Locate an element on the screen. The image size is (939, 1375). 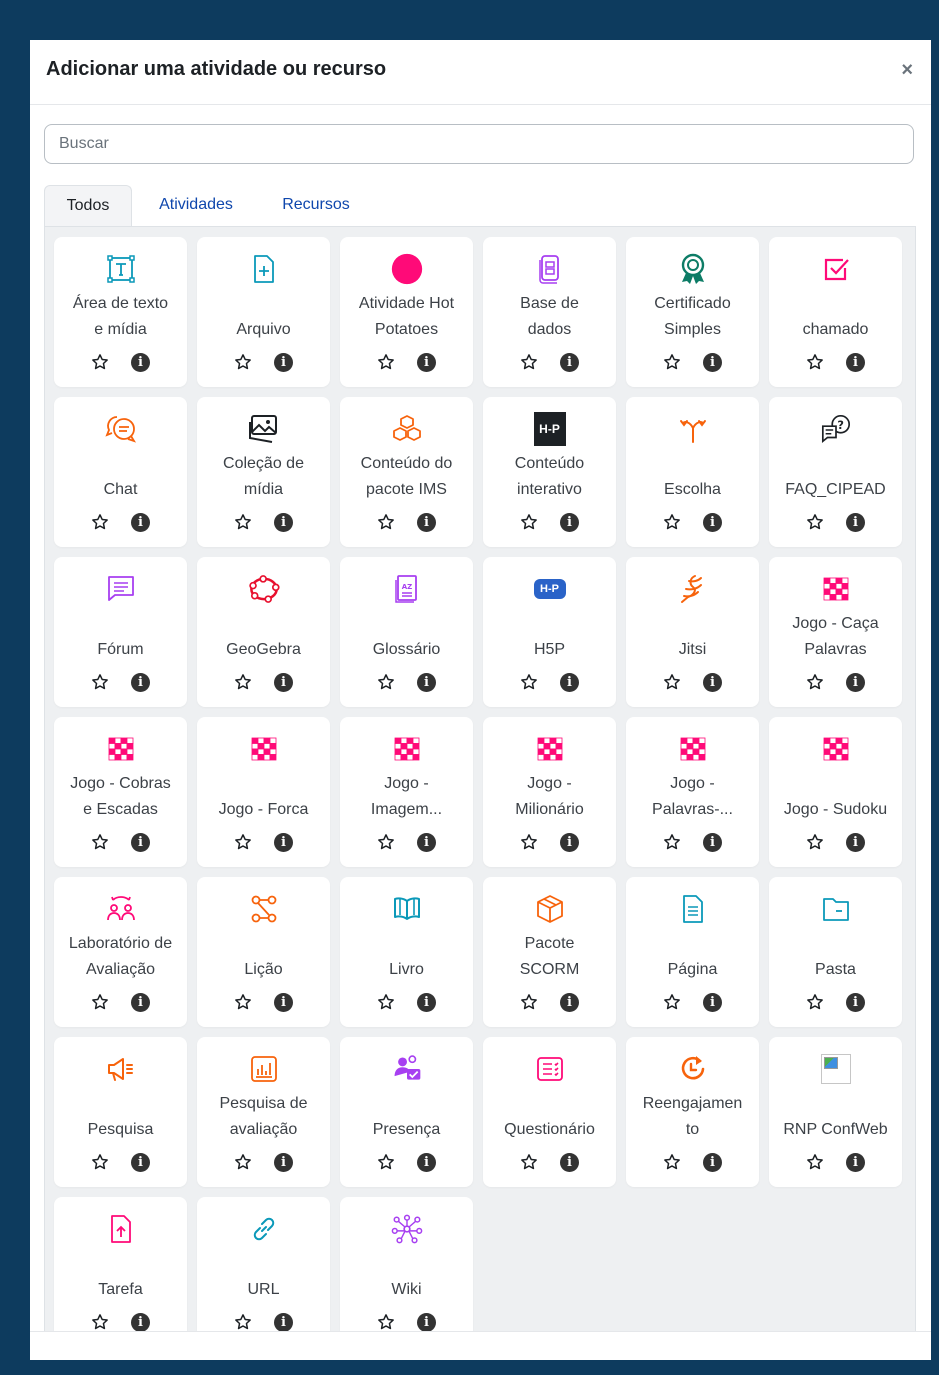
activity-card: URL i is located at coordinates (263, 1272).